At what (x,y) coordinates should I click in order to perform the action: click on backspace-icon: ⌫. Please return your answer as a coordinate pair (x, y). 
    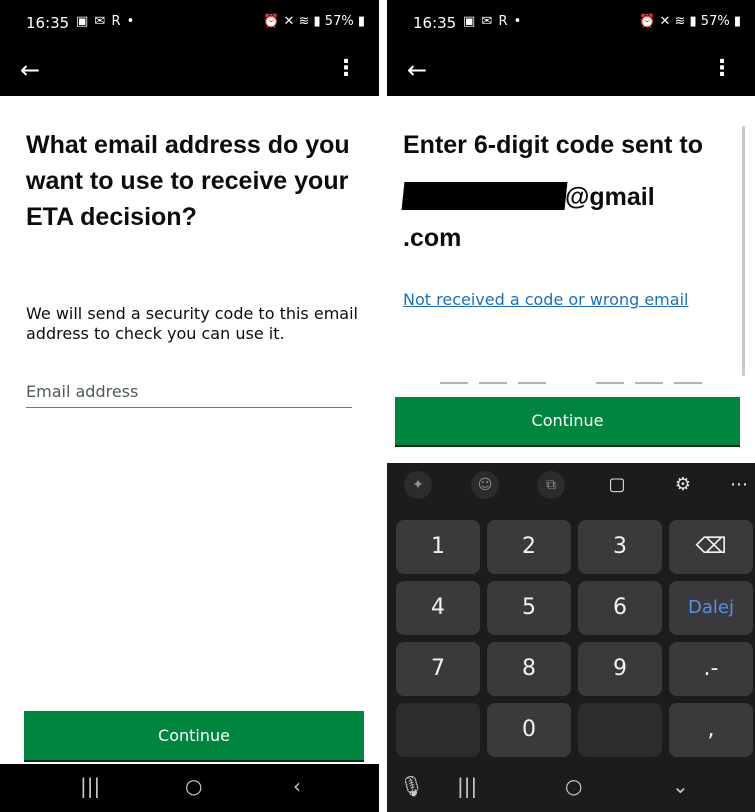
    Looking at the image, I should click on (711, 546).